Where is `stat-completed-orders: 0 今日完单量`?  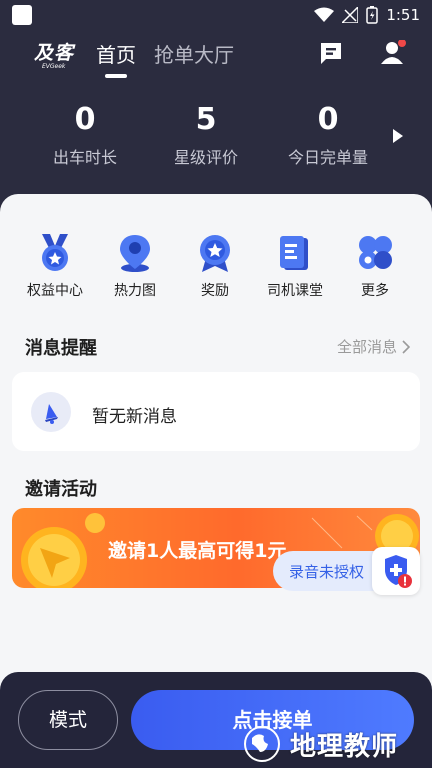 stat-completed-orders: 0 今日完单量 is located at coordinates (328, 134).